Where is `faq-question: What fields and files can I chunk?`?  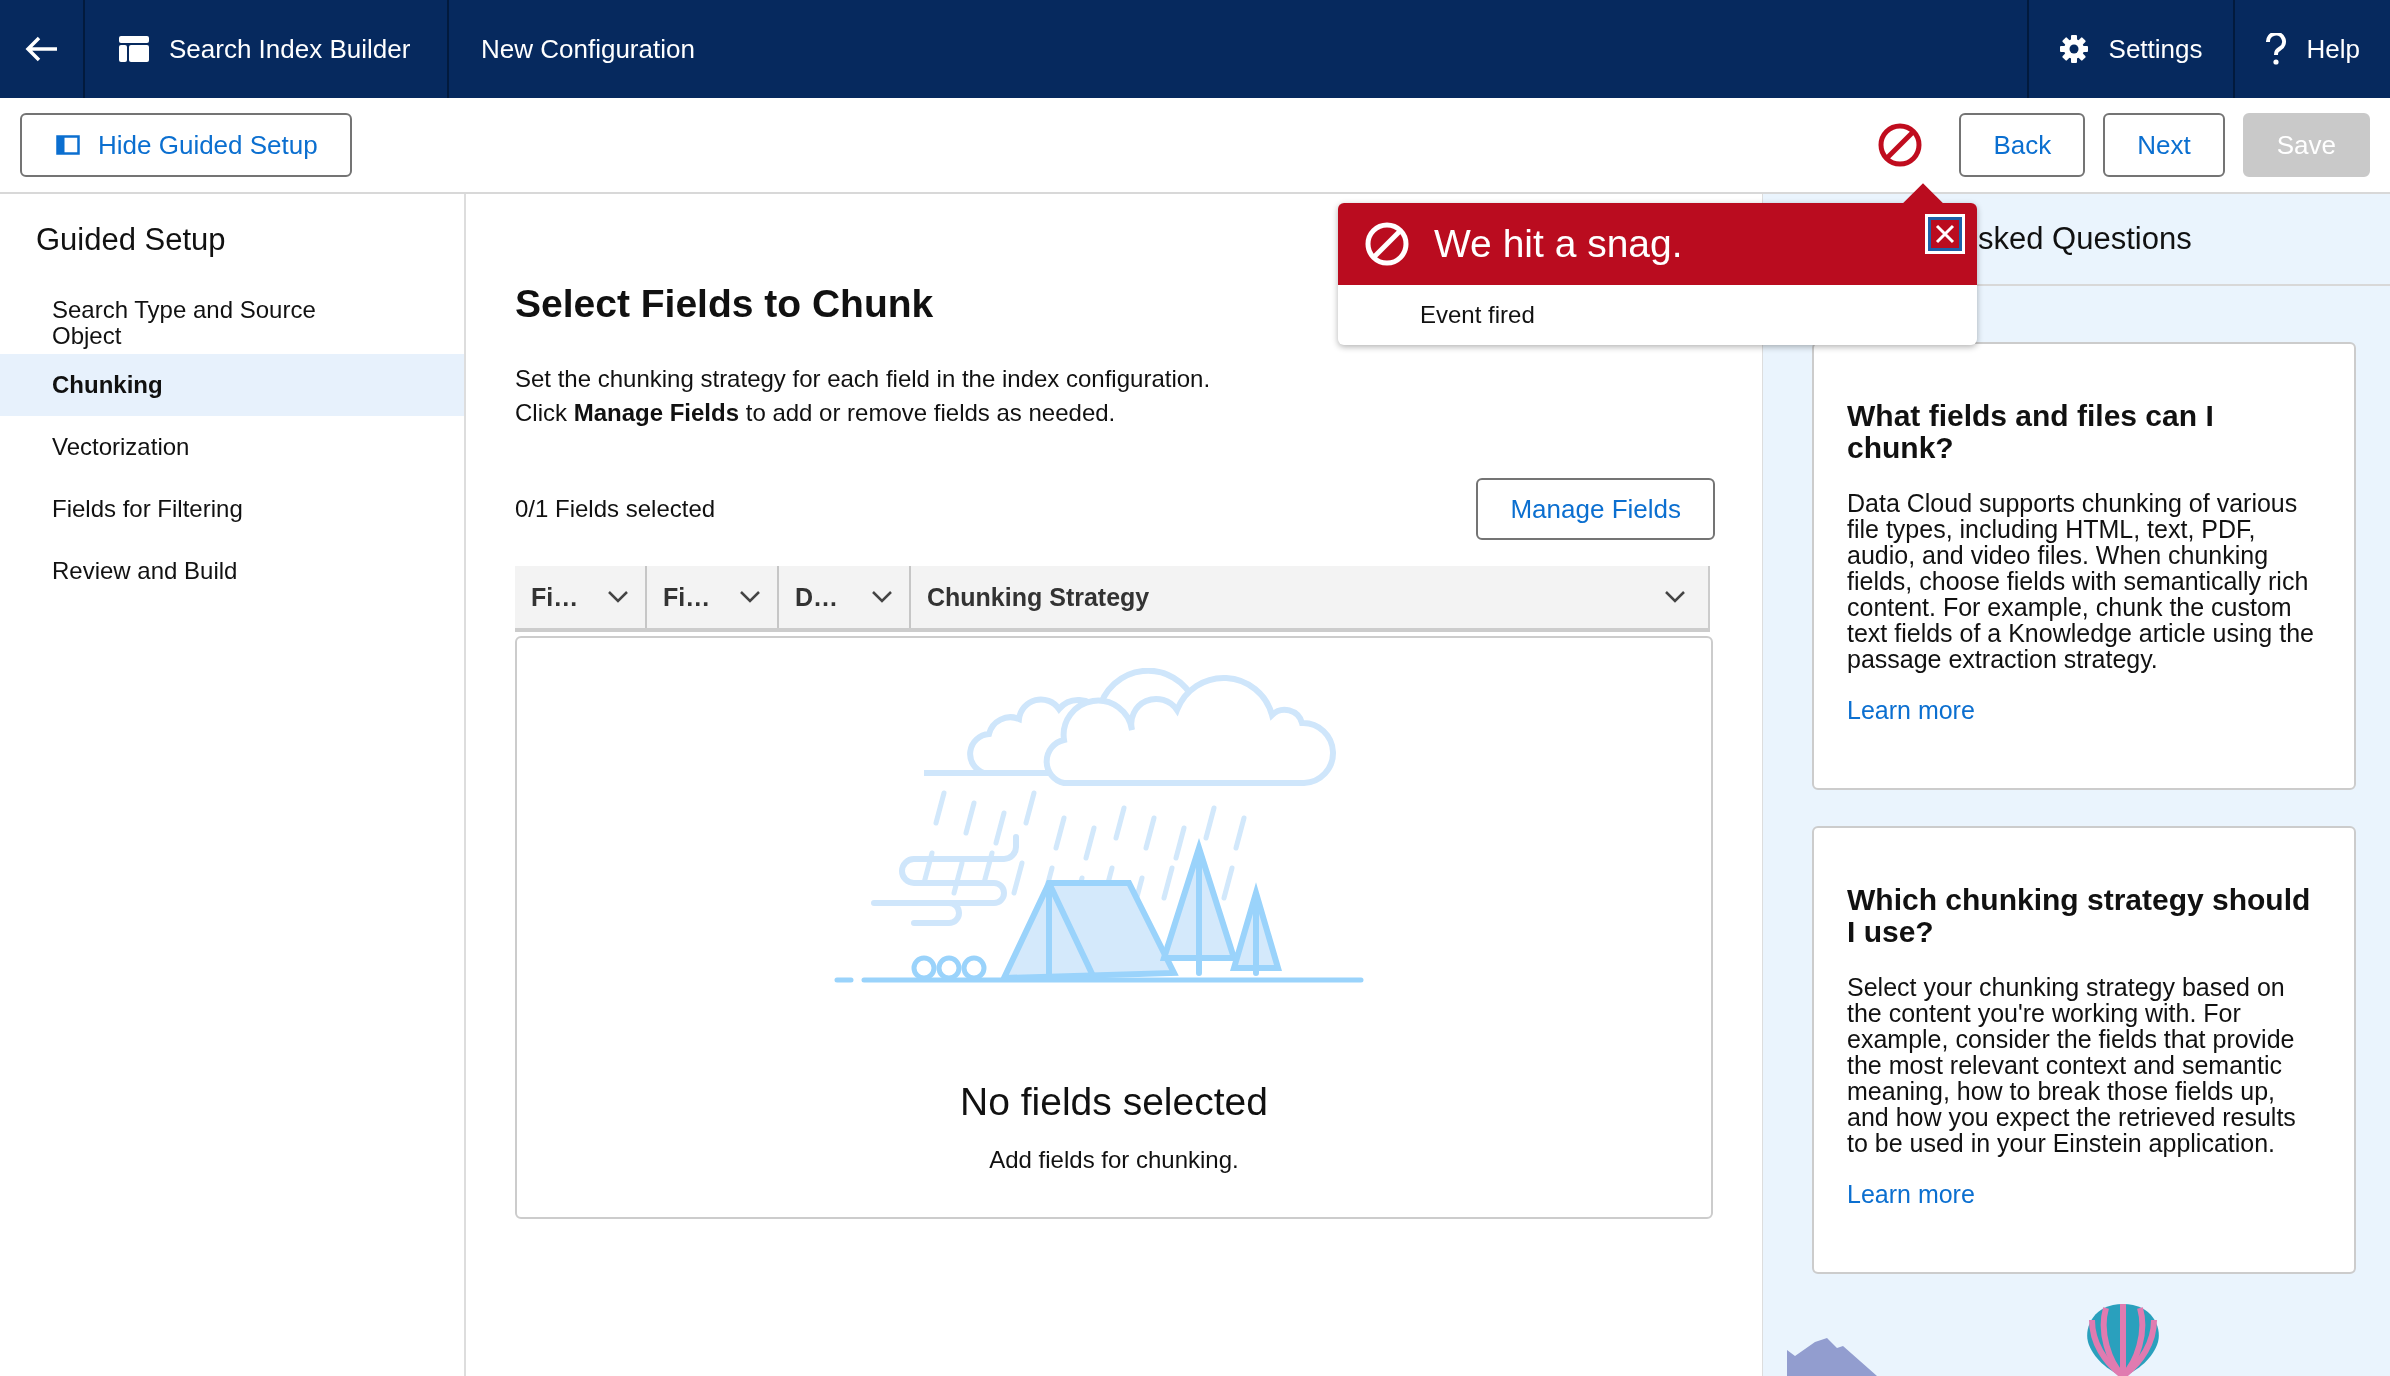 faq-question: What fields and files can I chunk? is located at coordinates (2031, 432).